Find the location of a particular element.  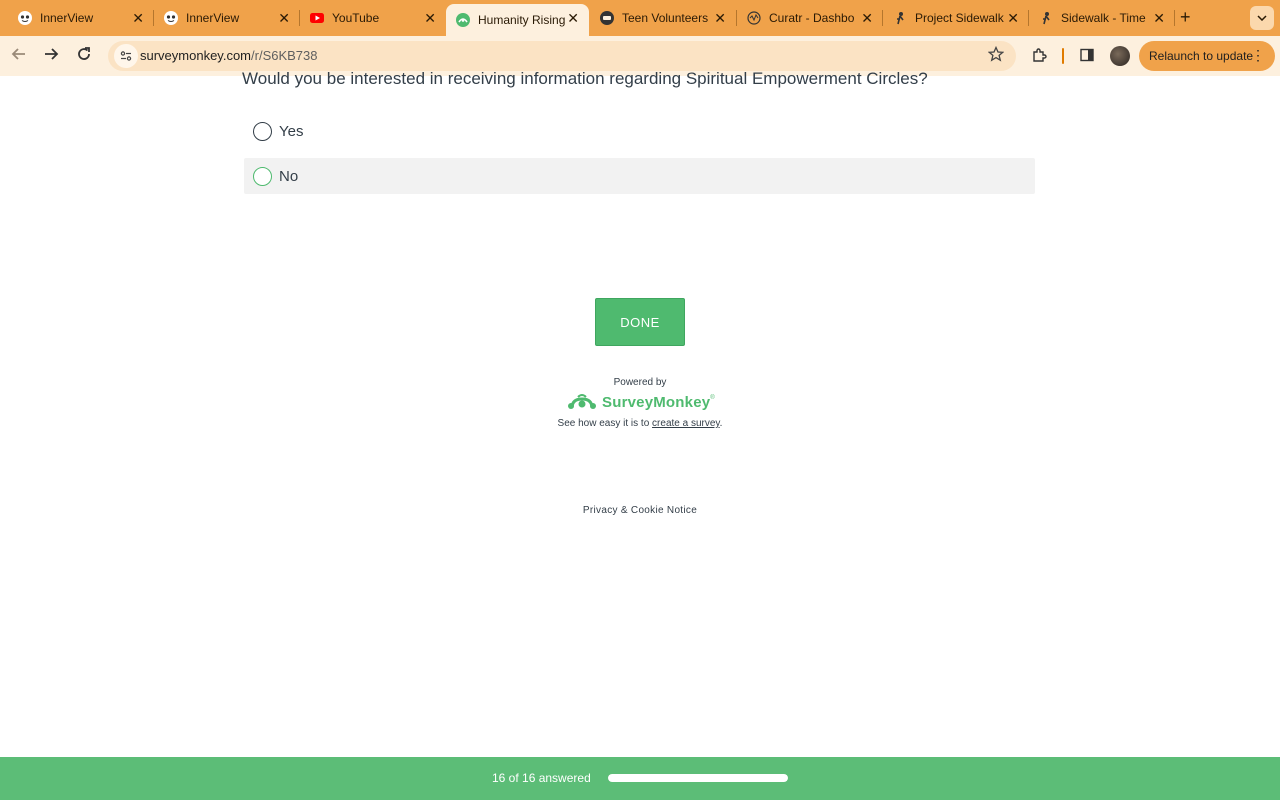

profile-avatar is located at coordinates (1120, 56).